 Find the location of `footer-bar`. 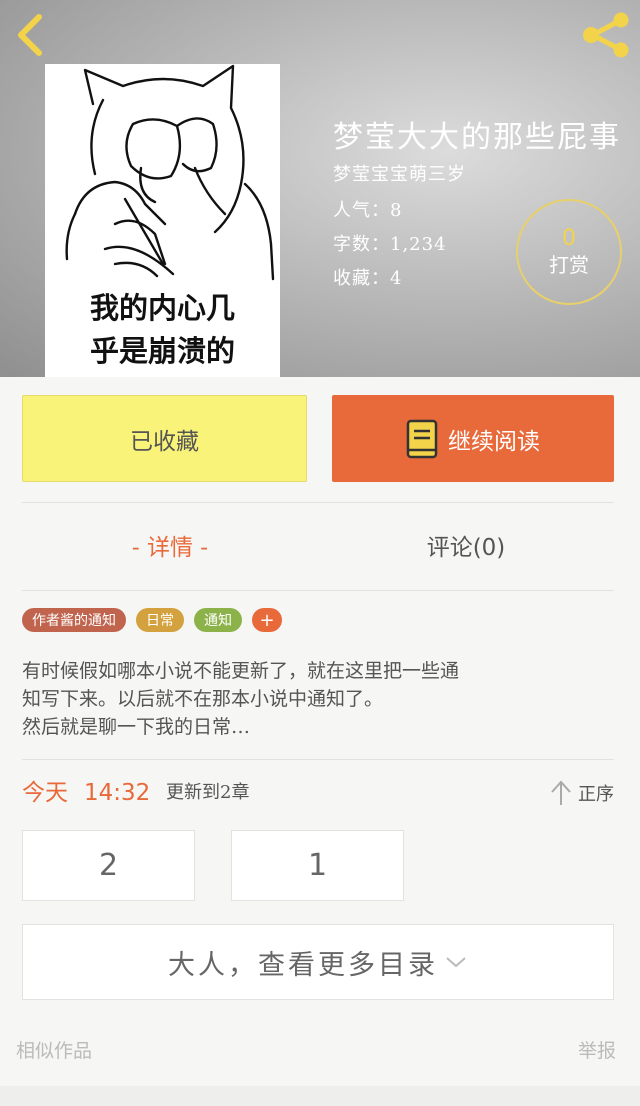

footer-bar is located at coordinates (320, 1096).